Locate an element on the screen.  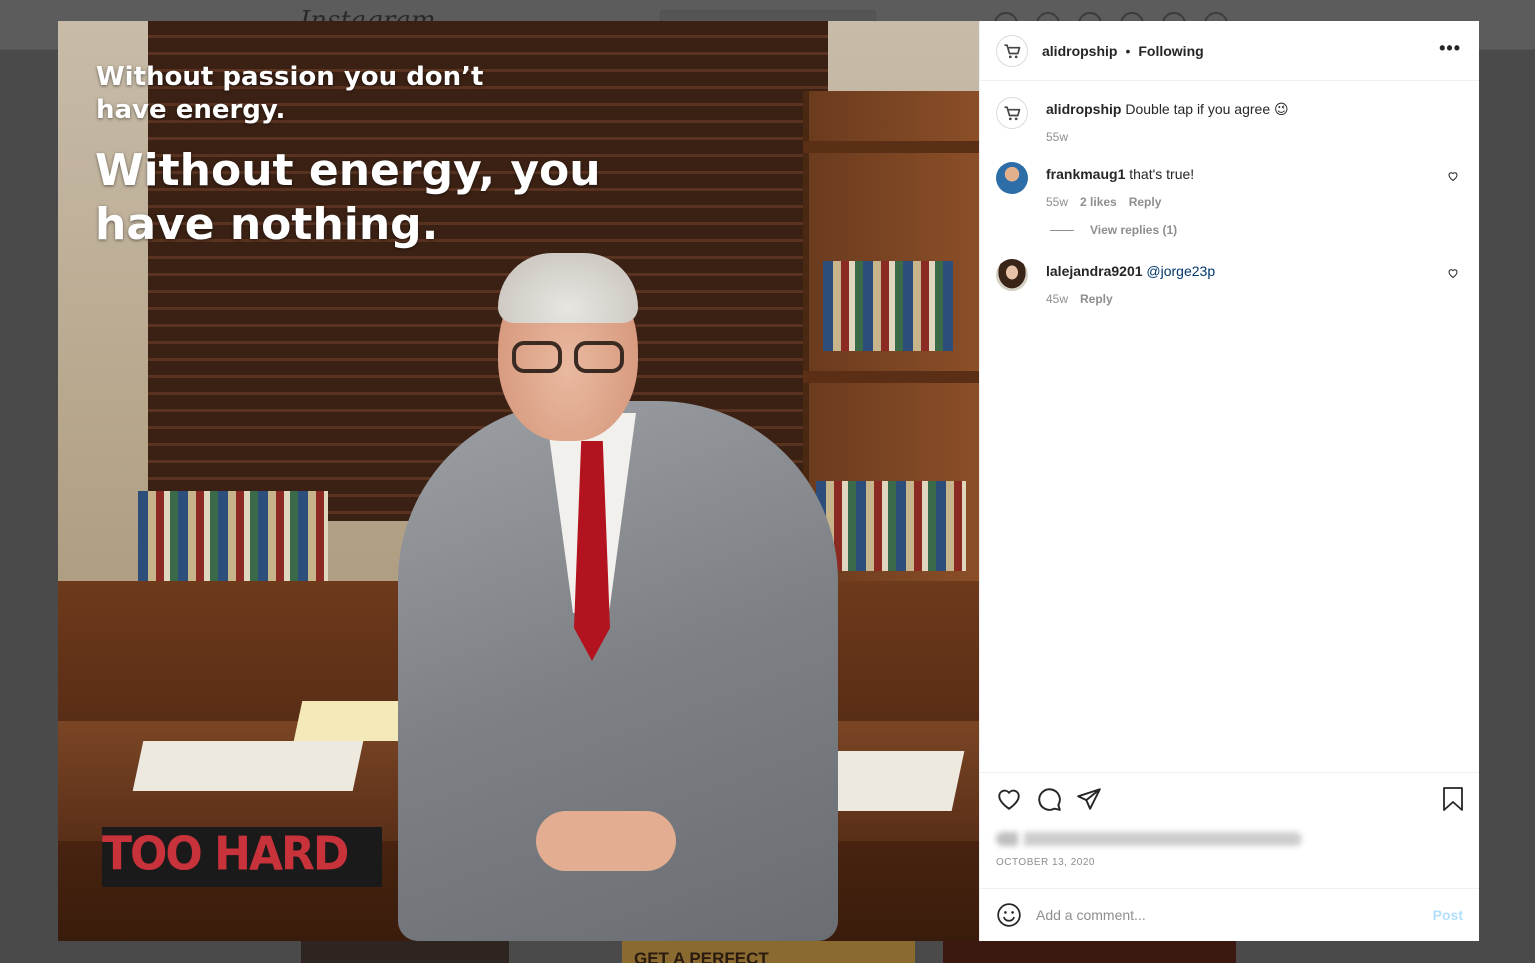
comment-age: 45w is located at coordinates (1057, 299).